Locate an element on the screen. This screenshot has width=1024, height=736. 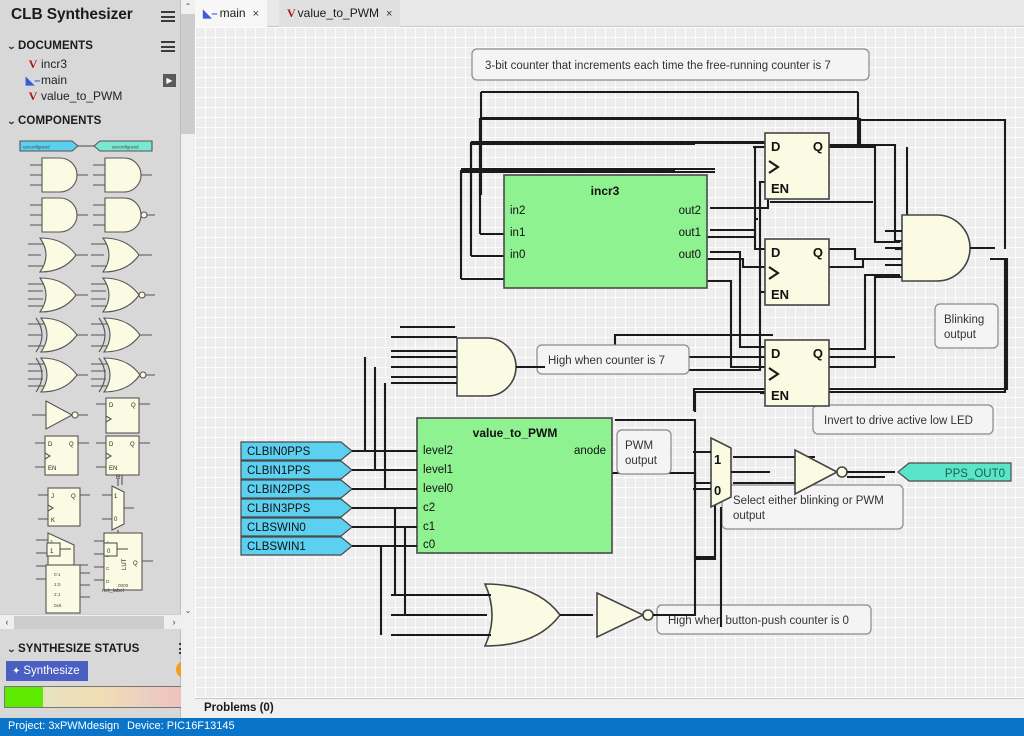
components-section-header: ⌄ COMPONENTS is located at coordinates (54, 121).